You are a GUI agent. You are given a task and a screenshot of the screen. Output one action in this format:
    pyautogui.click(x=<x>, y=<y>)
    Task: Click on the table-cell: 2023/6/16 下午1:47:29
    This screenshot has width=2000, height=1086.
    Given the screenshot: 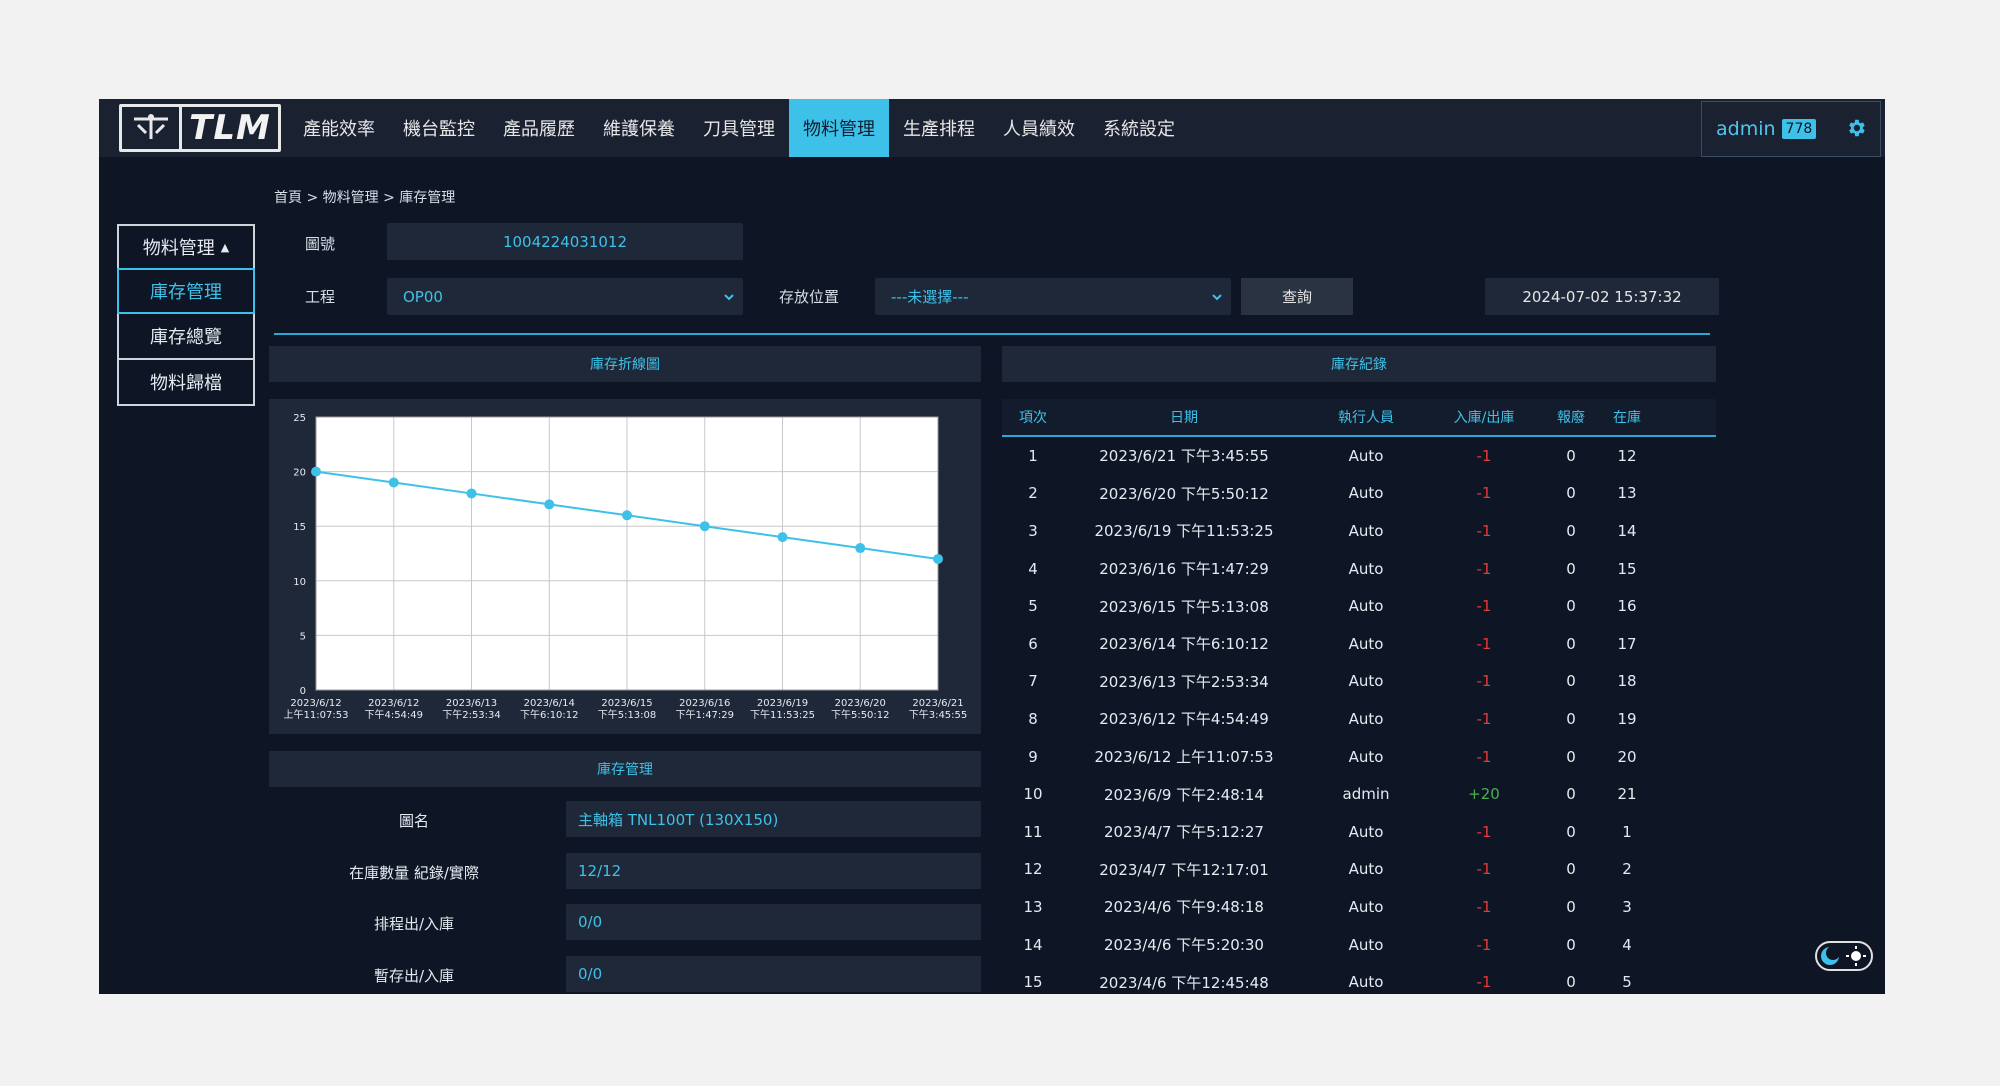 What is the action you would take?
    pyautogui.click(x=1184, y=569)
    